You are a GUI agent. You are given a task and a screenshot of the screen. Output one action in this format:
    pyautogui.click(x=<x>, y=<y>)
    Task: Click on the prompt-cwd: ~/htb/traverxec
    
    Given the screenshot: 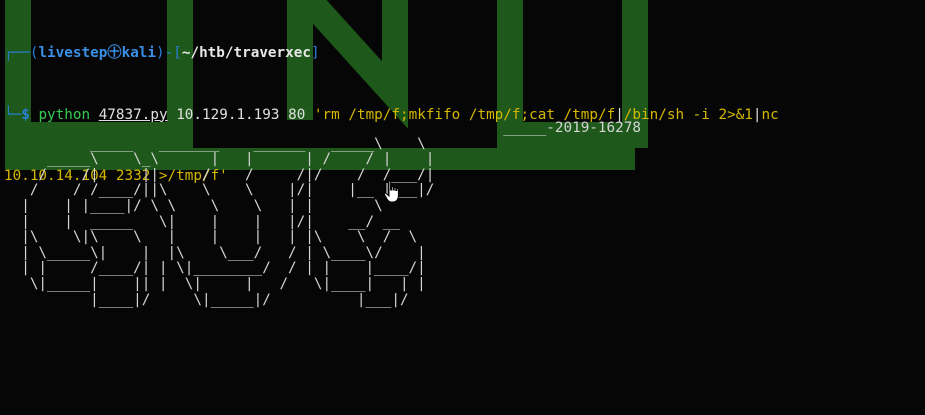 What is the action you would take?
    pyautogui.click(x=246, y=53)
    